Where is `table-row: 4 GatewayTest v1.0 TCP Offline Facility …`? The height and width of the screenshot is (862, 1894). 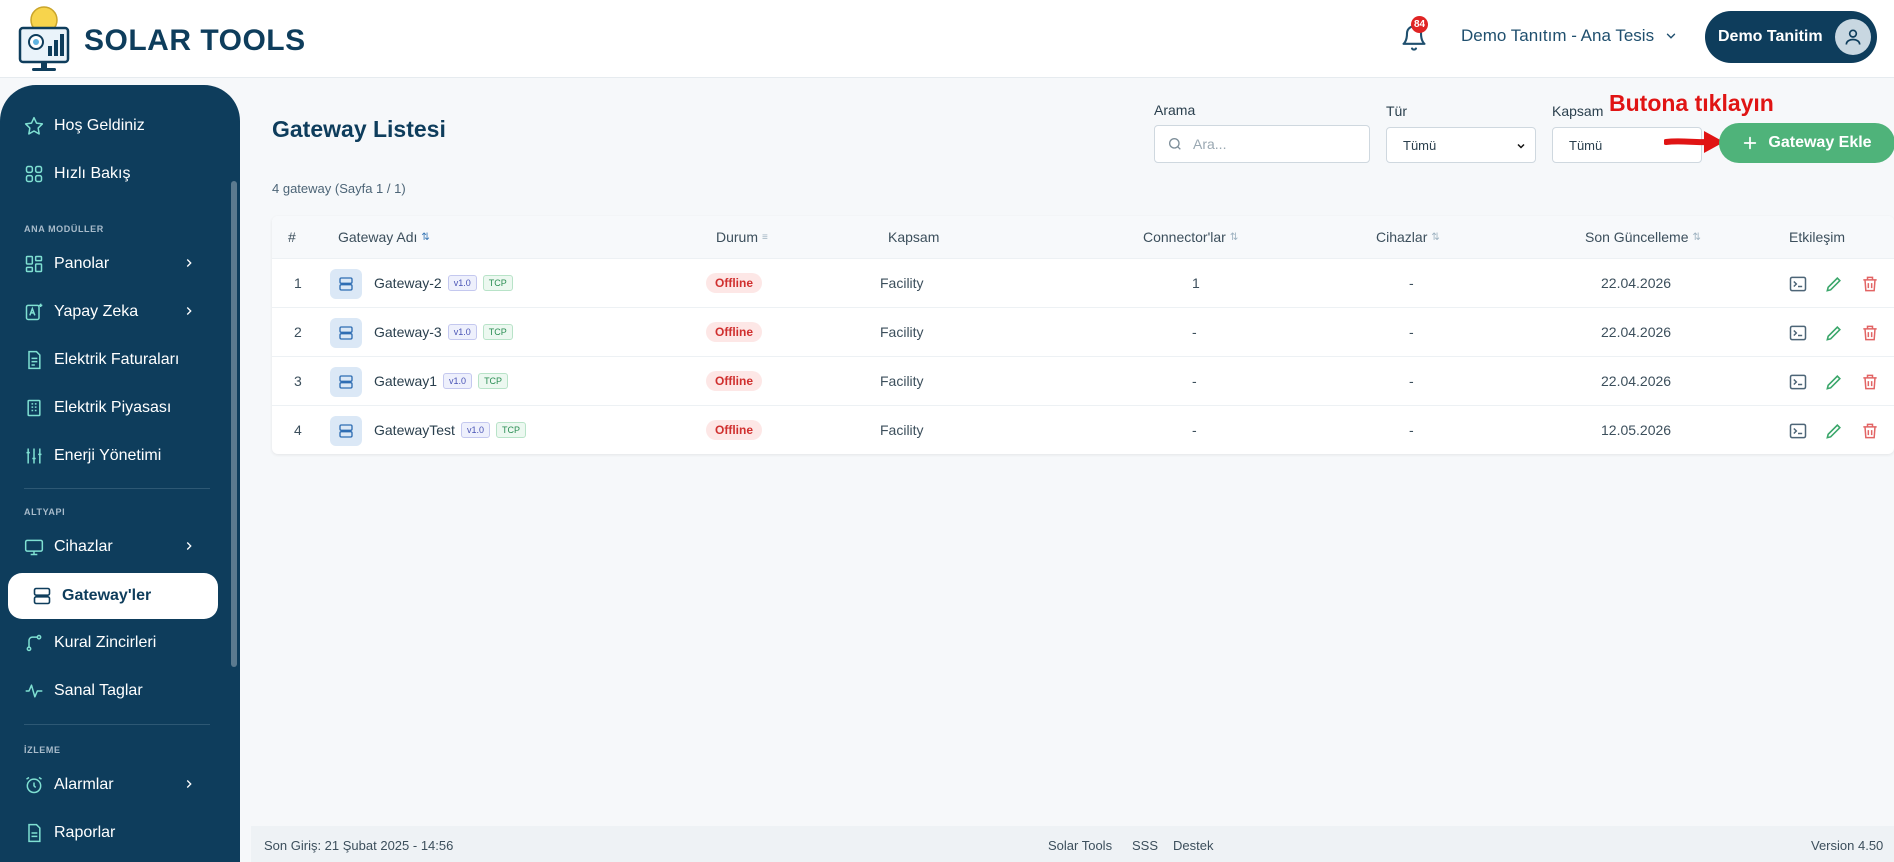 table-row: 4 GatewayTest v1.0 TCP Offline Facility … is located at coordinates (1083, 429).